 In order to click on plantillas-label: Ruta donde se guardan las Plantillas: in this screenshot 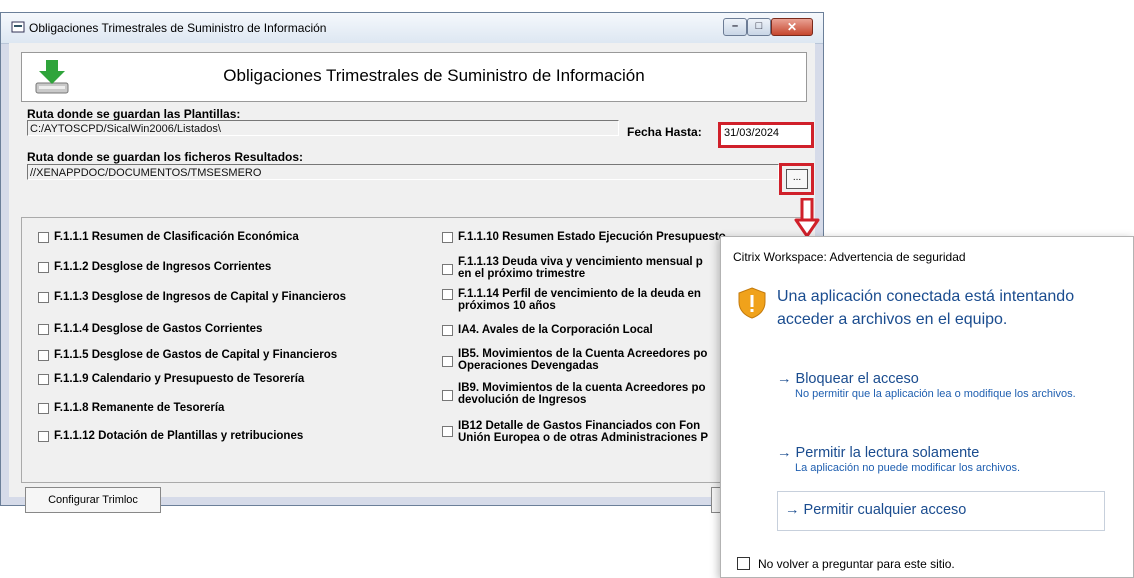, I will do `click(134, 114)`.